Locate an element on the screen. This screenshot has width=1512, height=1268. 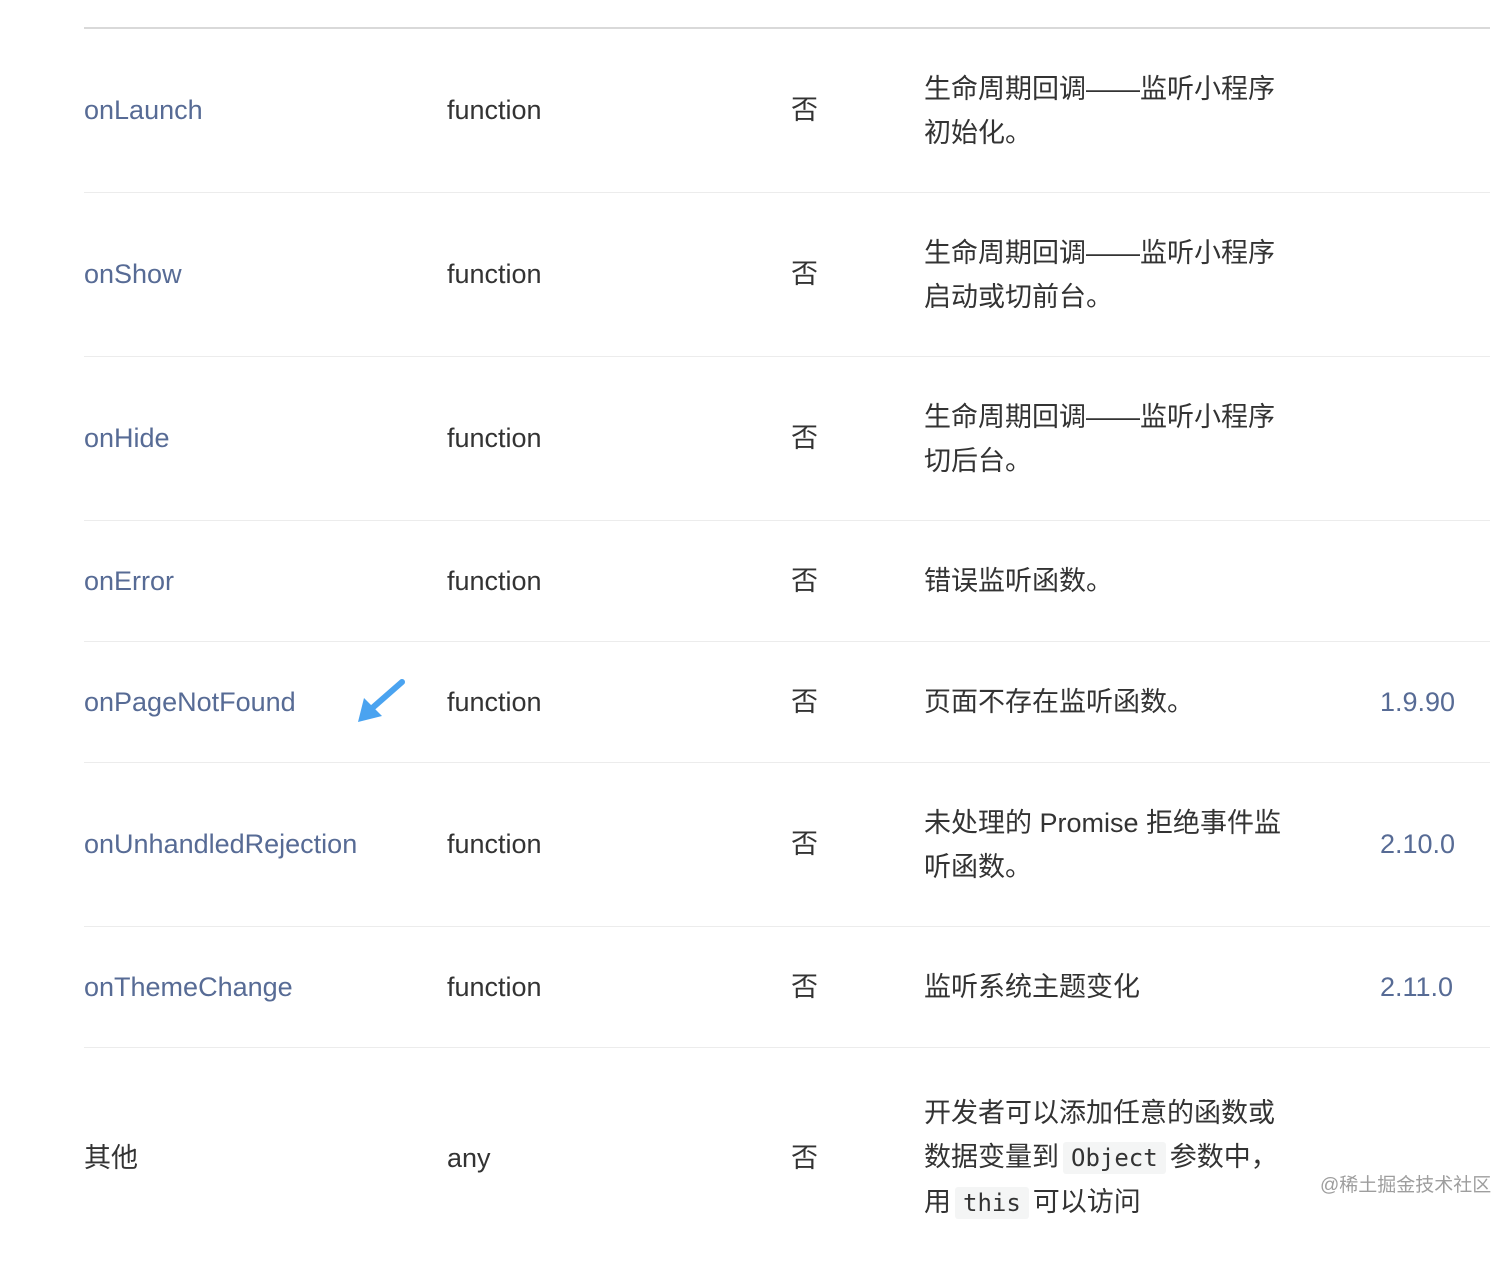
table-row: onShow function 否 生命周期回调——监听小程序 启动或切前台。 is located at coordinates (787, 275).